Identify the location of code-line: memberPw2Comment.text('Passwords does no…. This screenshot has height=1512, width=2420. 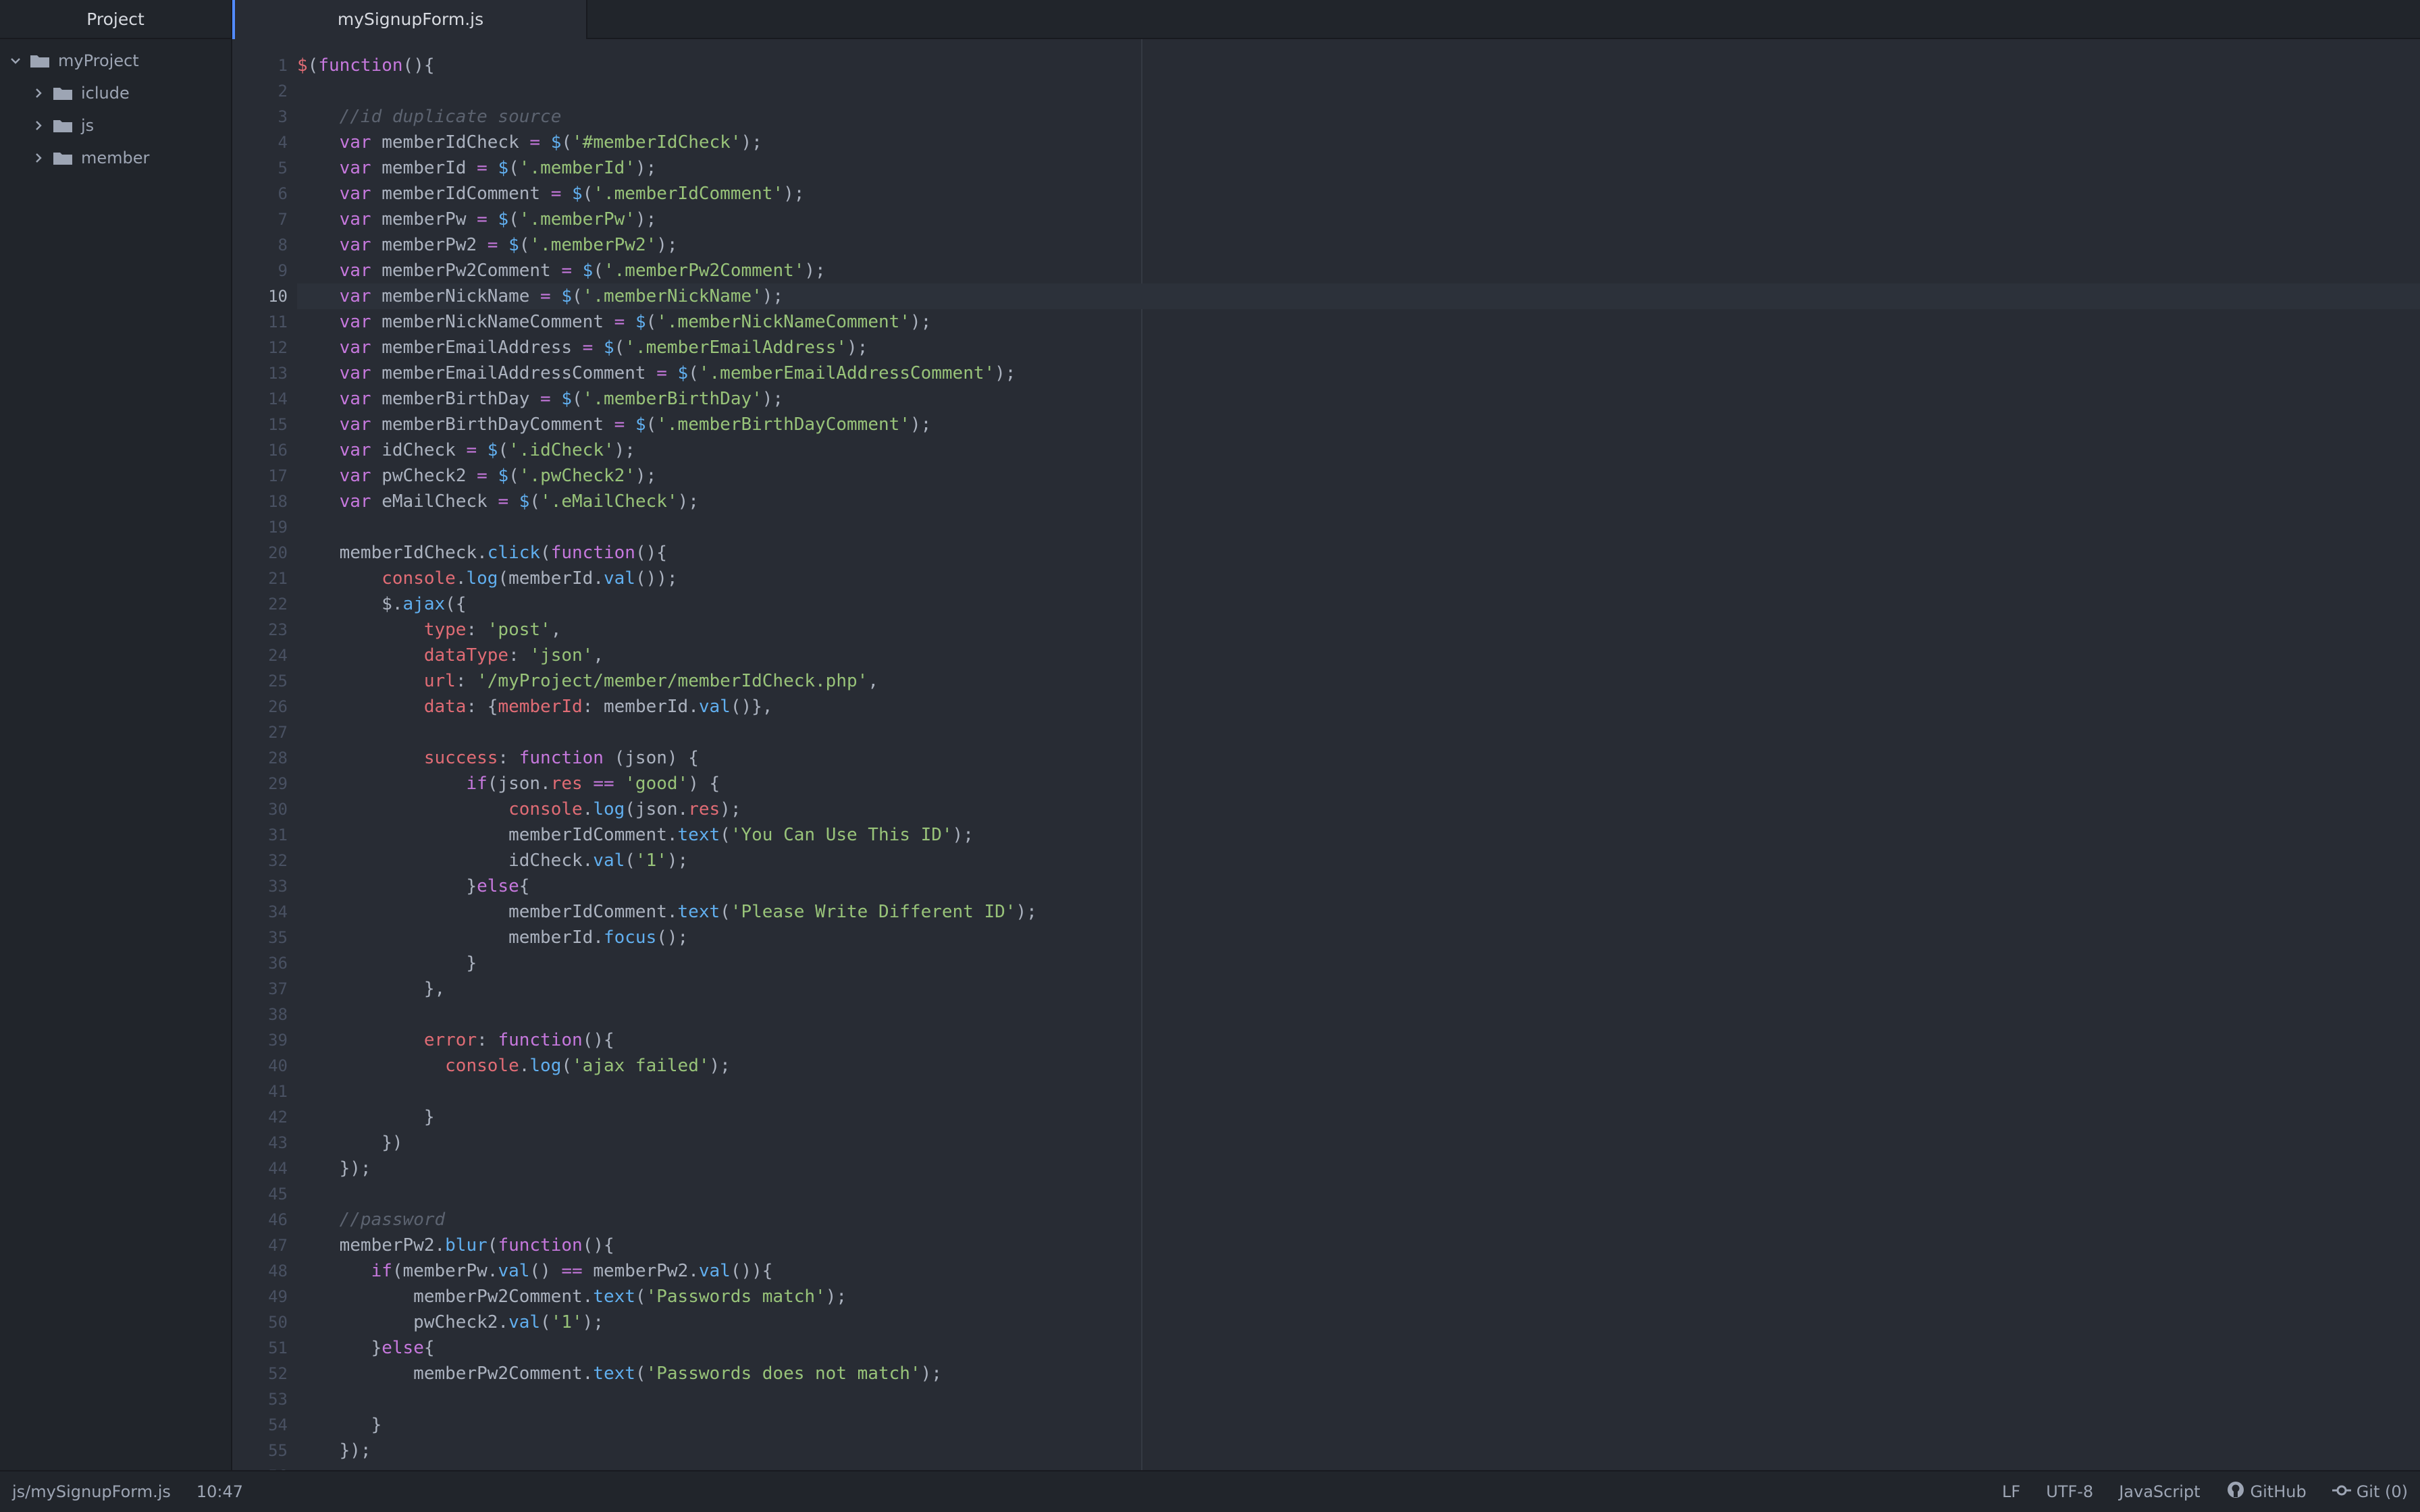
(1358, 1373).